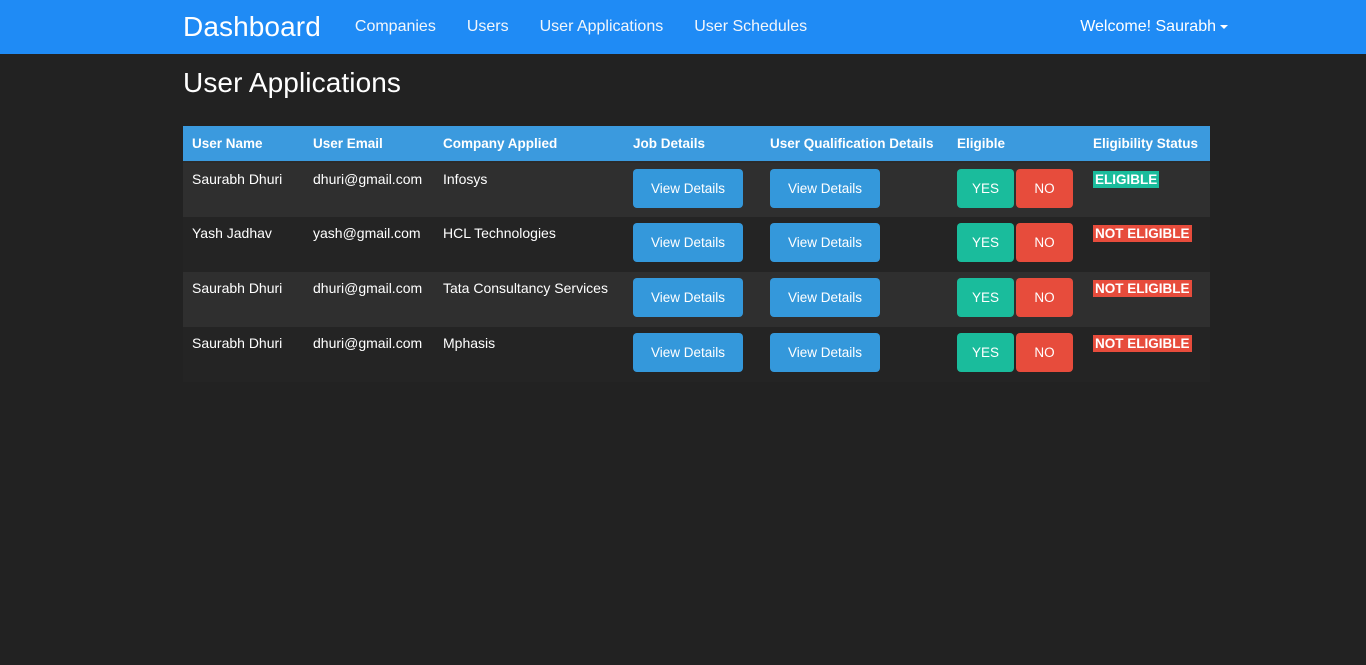  I want to click on nav-item-user-applications: User Applications, so click(602, 27).